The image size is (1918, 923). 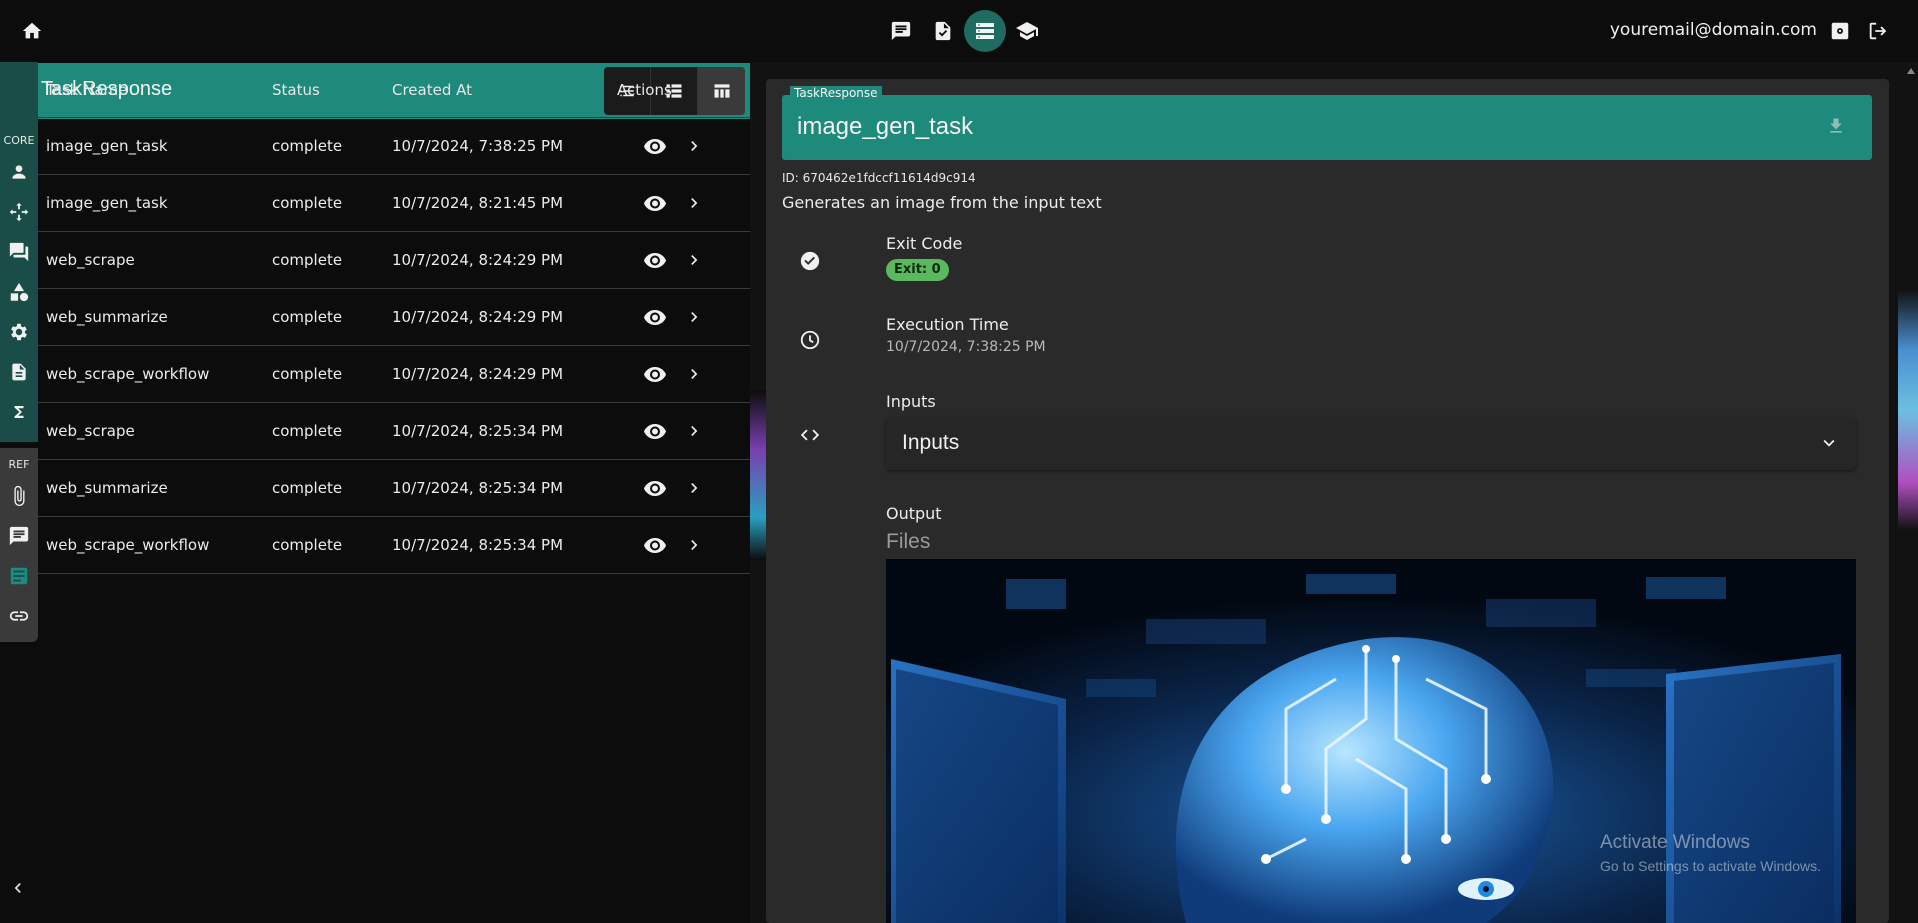 I want to click on col-task-name: Task Name, so click(x=155, y=90).